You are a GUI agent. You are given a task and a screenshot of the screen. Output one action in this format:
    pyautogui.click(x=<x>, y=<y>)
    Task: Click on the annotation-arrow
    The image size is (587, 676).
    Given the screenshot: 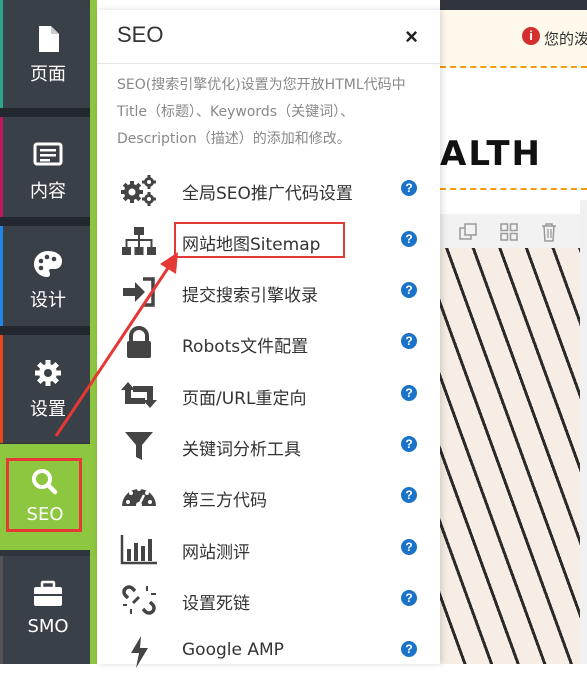 What is the action you would take?
    pyautogui.click(x=116, y=344)
    